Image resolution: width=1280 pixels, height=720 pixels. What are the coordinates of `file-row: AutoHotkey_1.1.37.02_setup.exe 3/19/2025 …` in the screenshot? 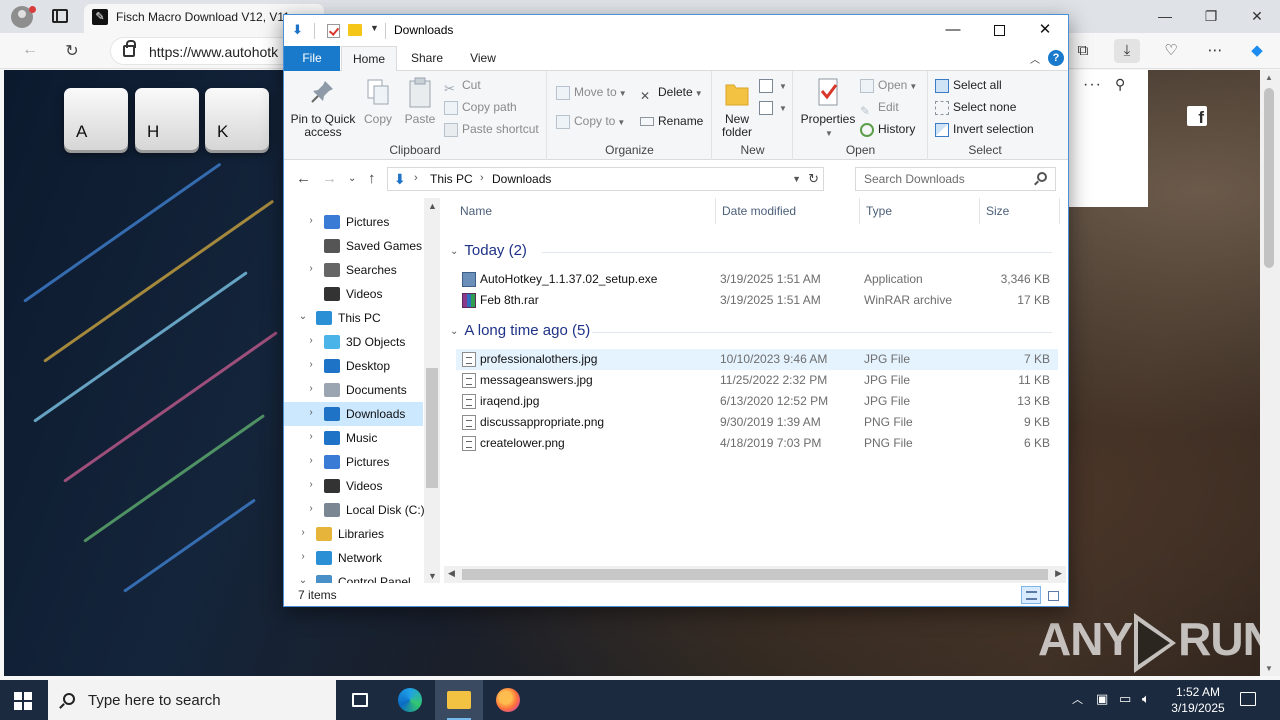 It's located at (757, 279).